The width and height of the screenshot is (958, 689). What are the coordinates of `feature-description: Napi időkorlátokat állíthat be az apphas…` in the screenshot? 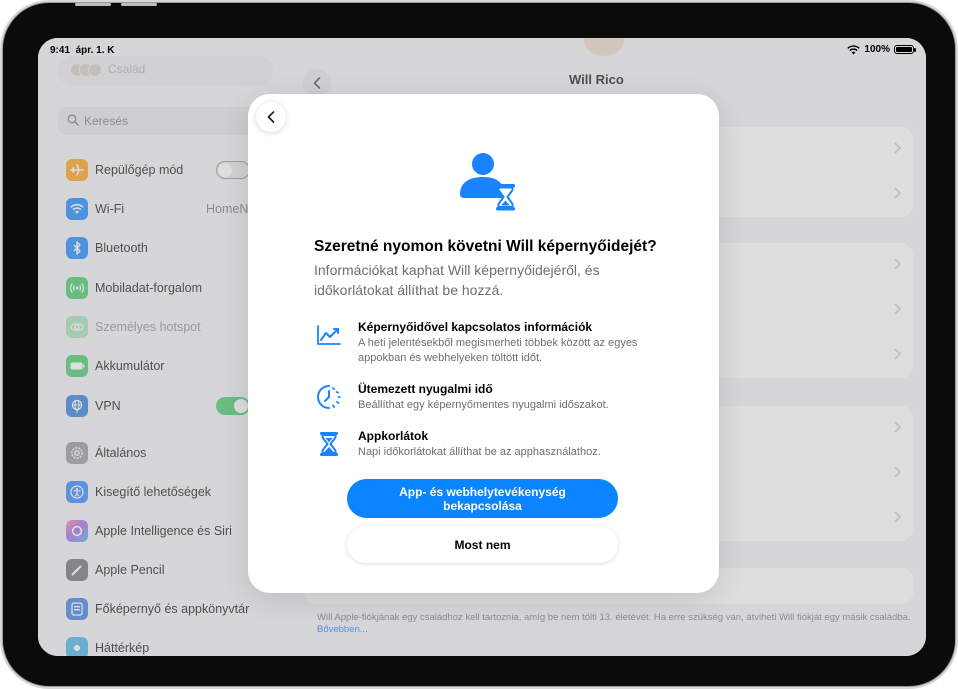 It's located at (479, 452).